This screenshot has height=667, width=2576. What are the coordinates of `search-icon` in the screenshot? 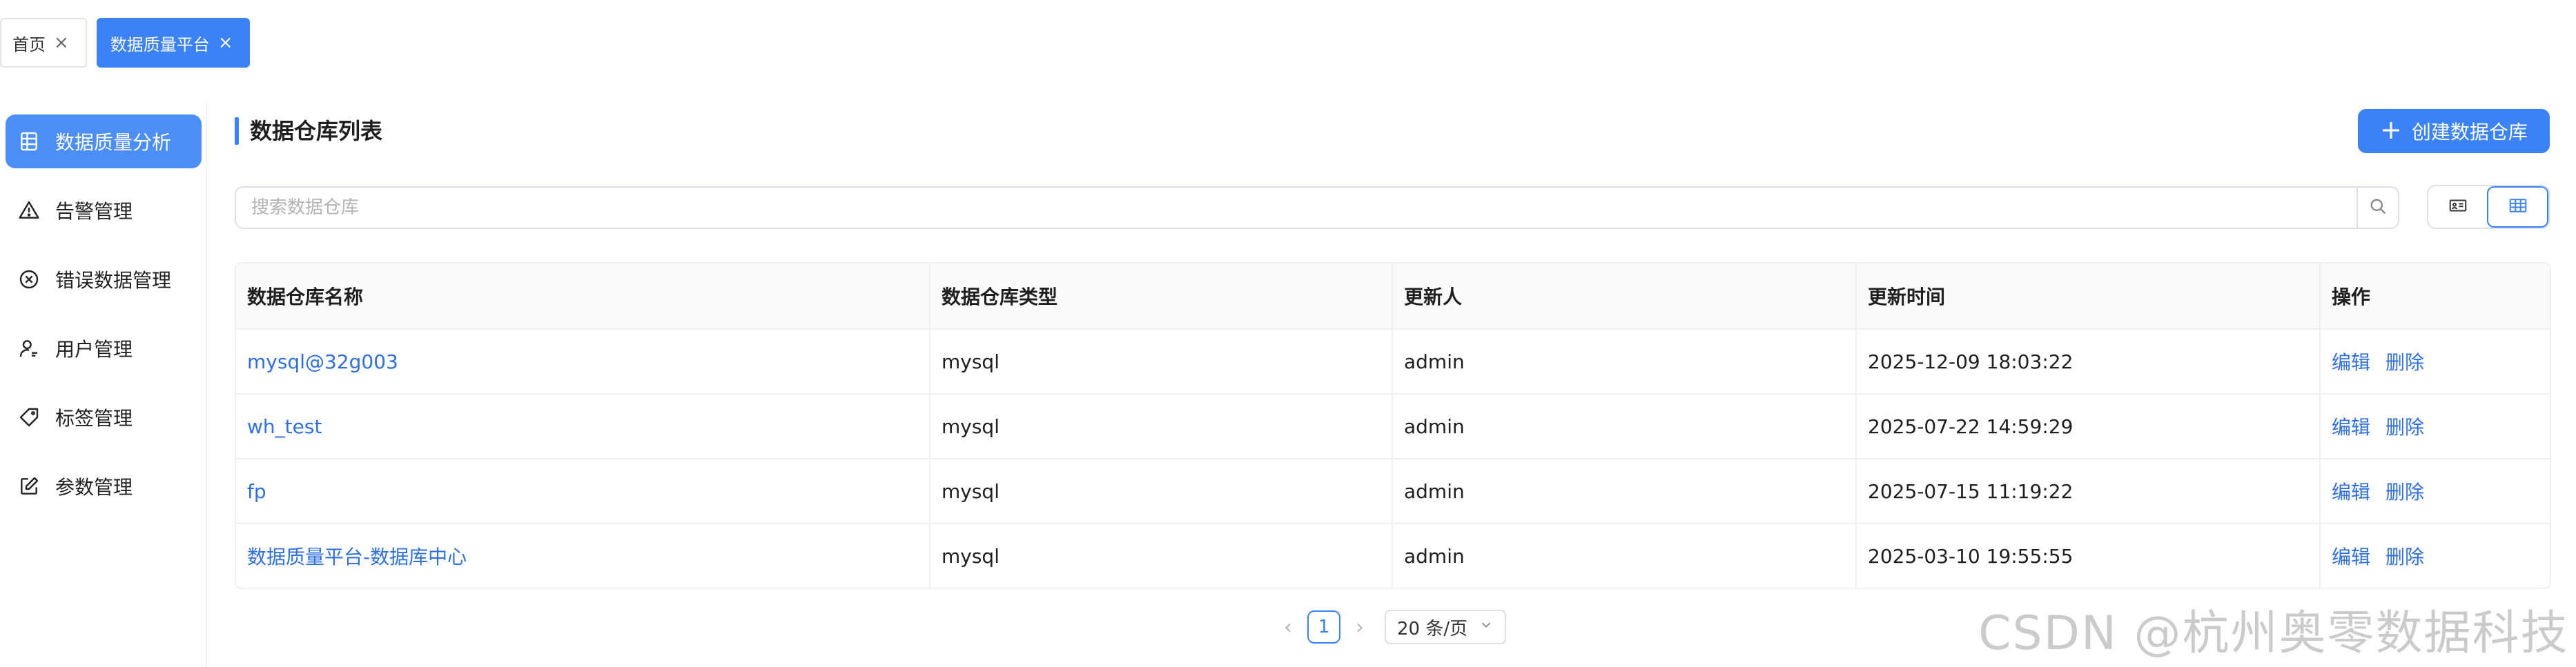 It's located at (2378, 208).